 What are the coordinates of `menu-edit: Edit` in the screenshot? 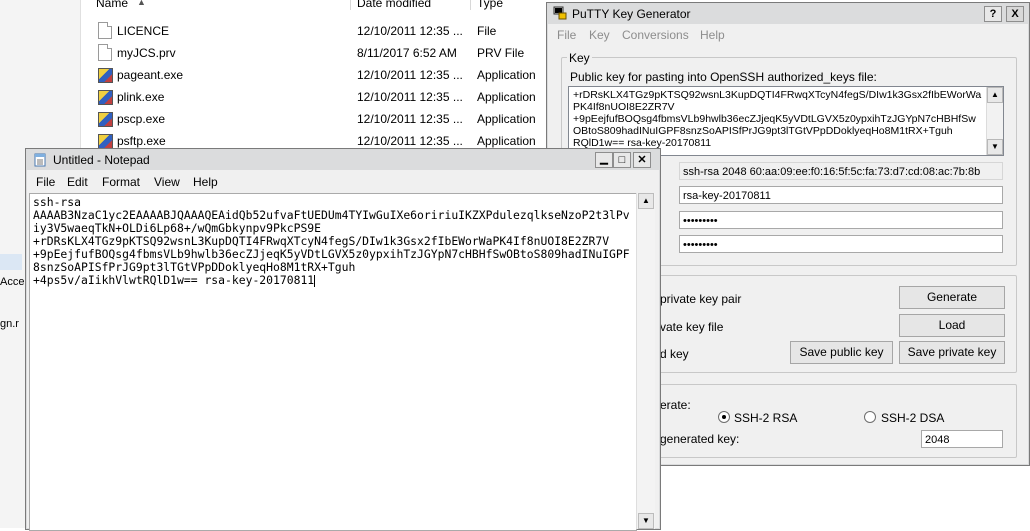 It's located at (77, 182).